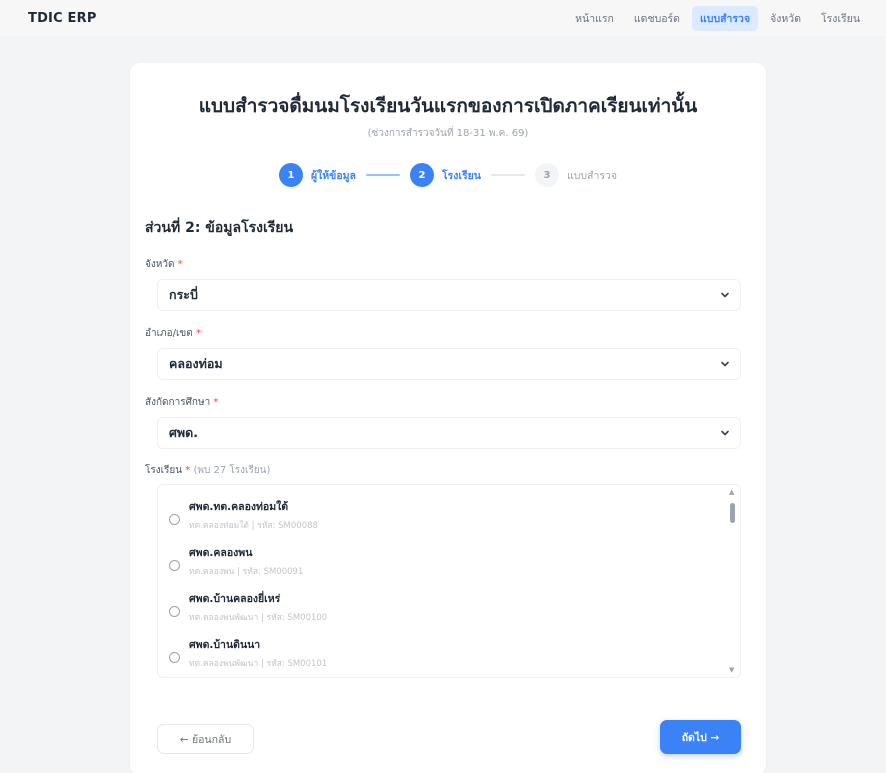 The image size is (886, 773). Describe the element at coordinates (246, 561) in the screenshot. I see `school-option-text: ศพด.คลองพน ทต.คลองพน | รหัส: SM00091` at that location.